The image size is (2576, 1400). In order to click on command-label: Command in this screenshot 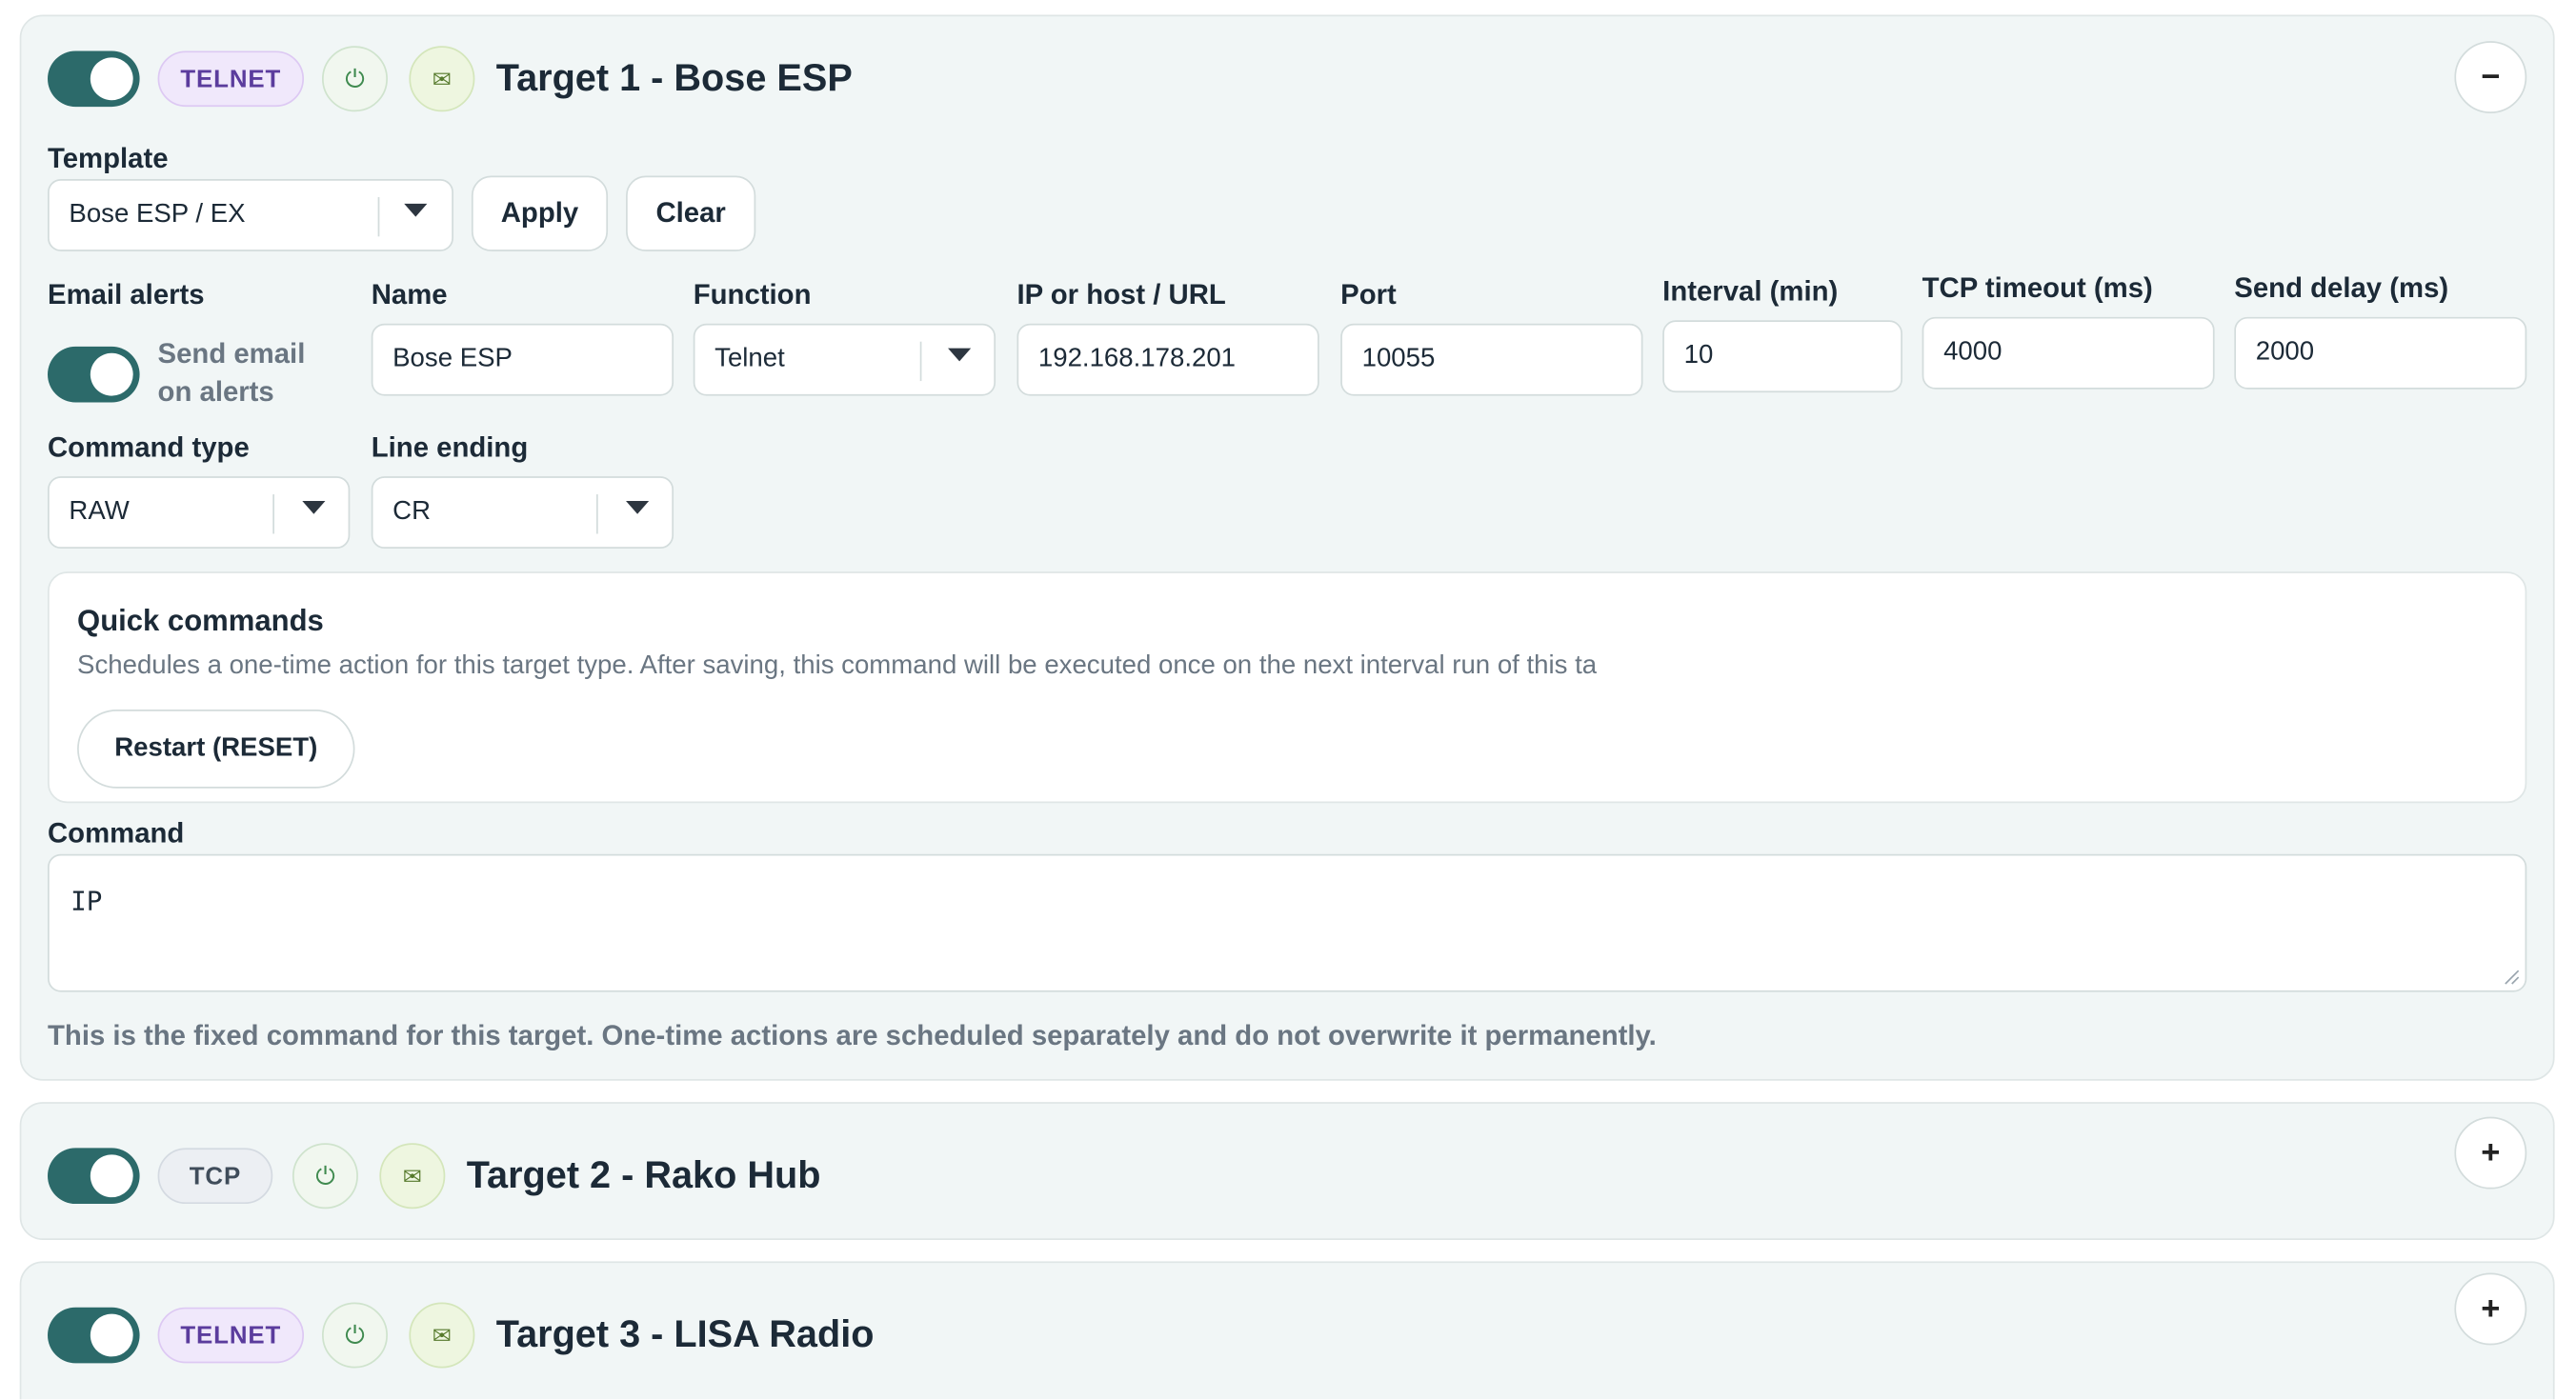, I will do `click(117, 833)`.